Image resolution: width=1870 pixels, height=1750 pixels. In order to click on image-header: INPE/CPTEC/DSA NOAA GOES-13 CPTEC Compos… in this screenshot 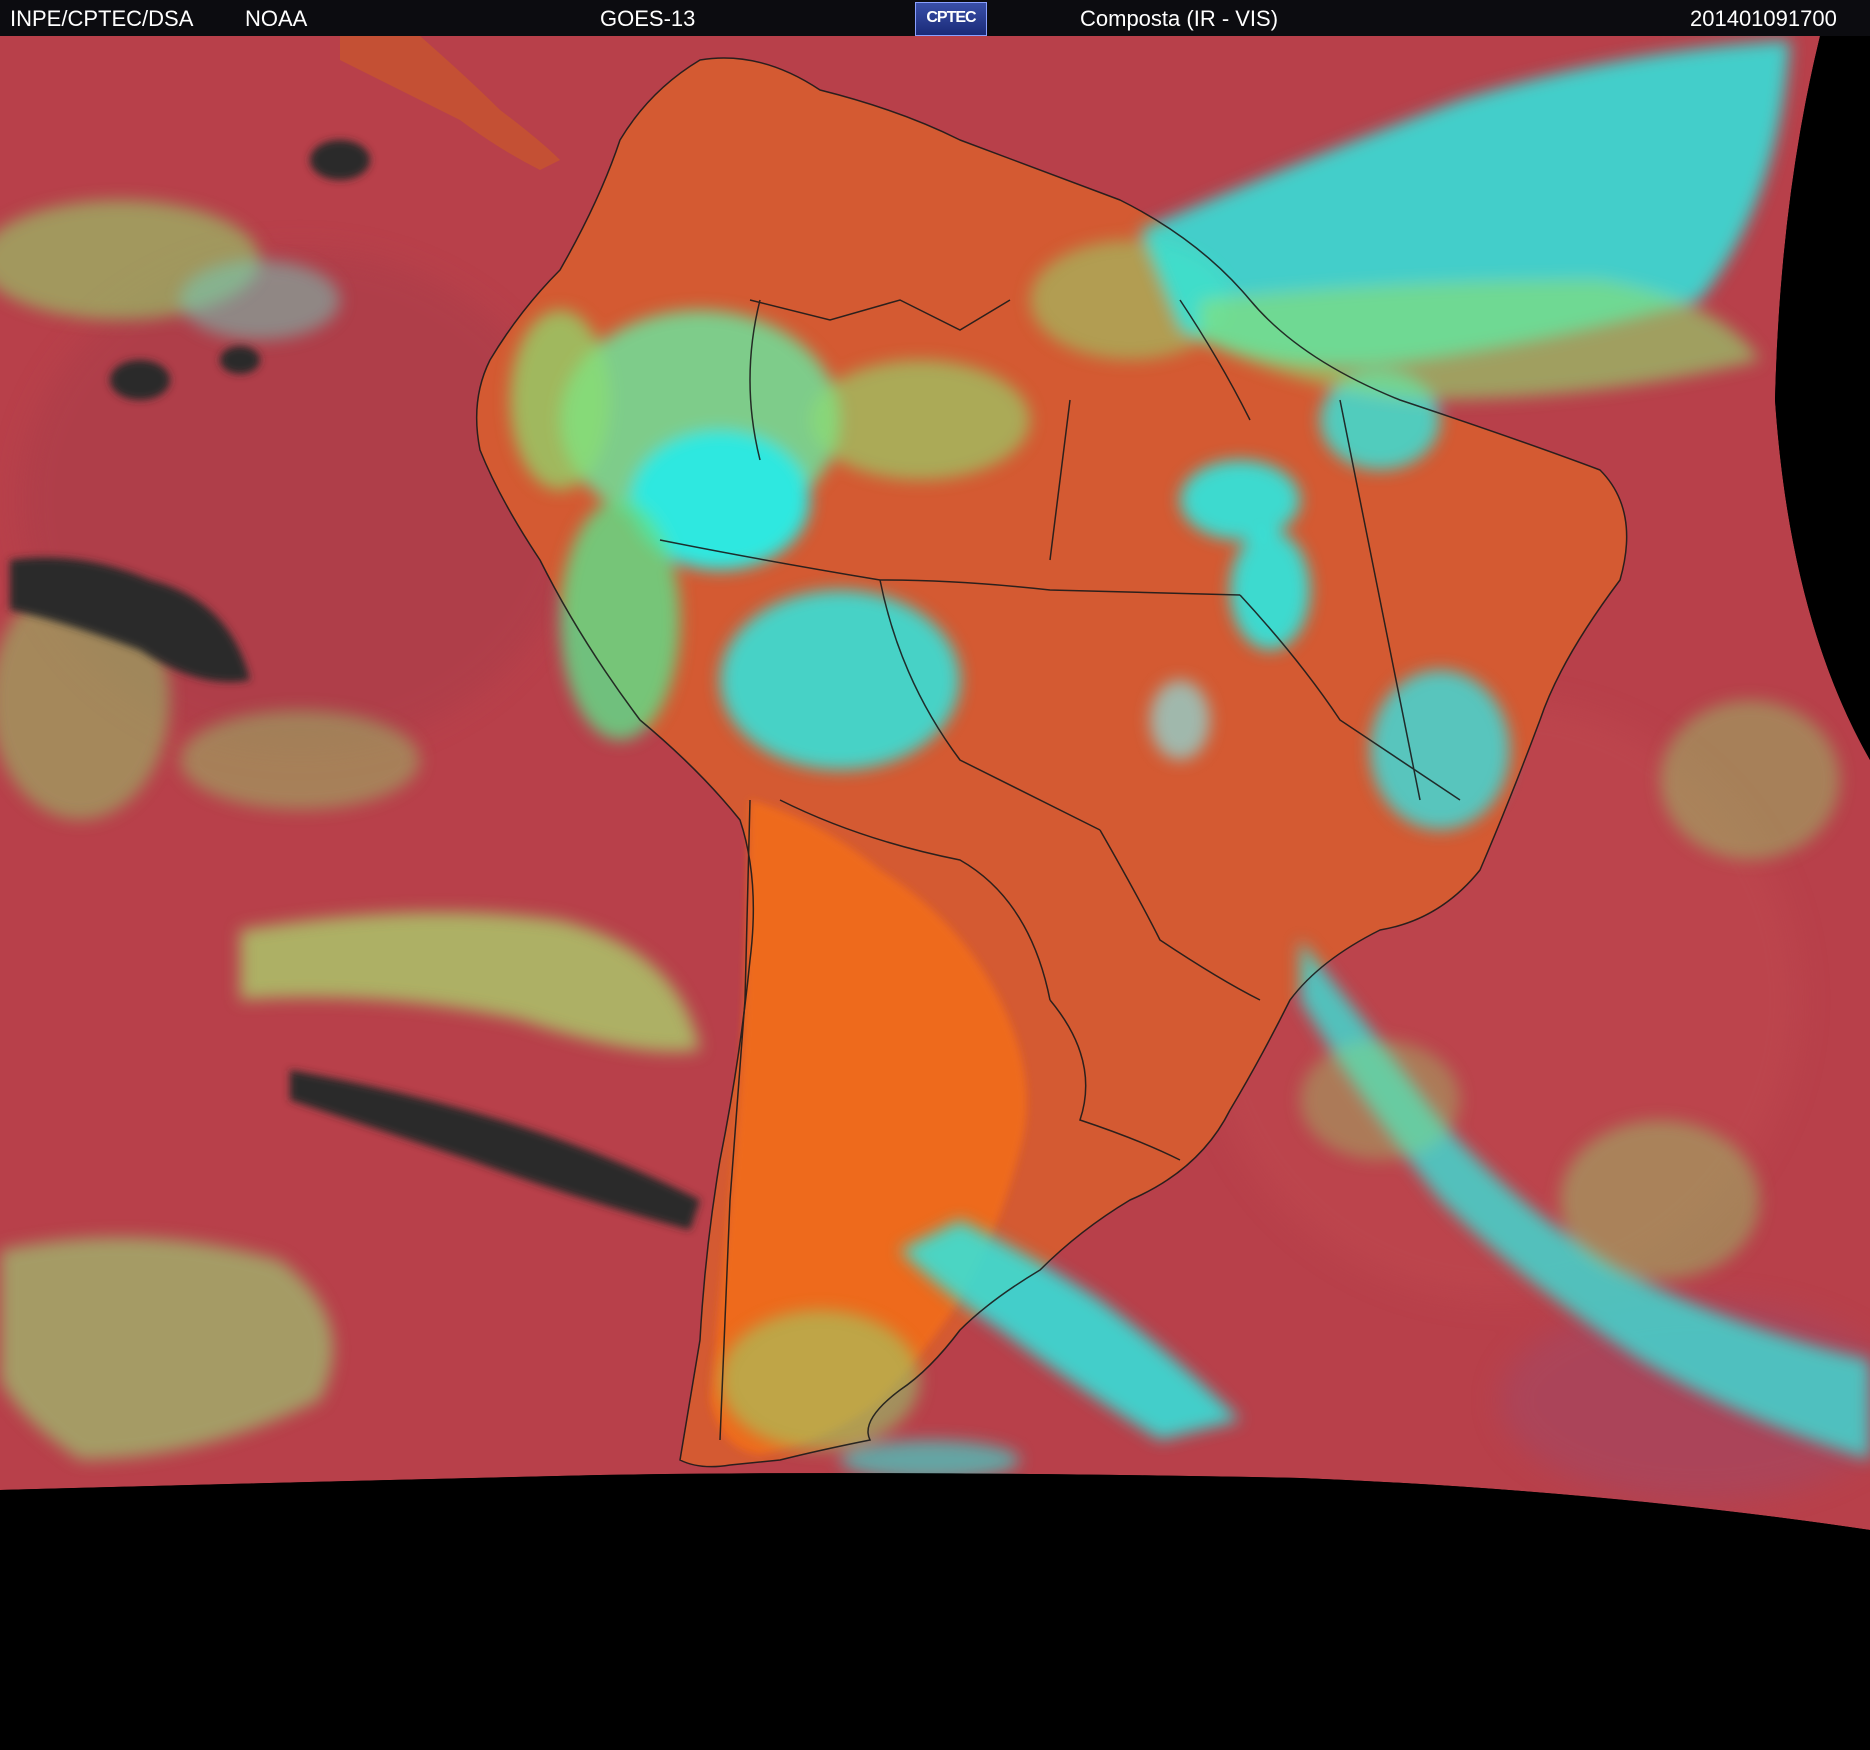, I will do `click(935, 18)`.